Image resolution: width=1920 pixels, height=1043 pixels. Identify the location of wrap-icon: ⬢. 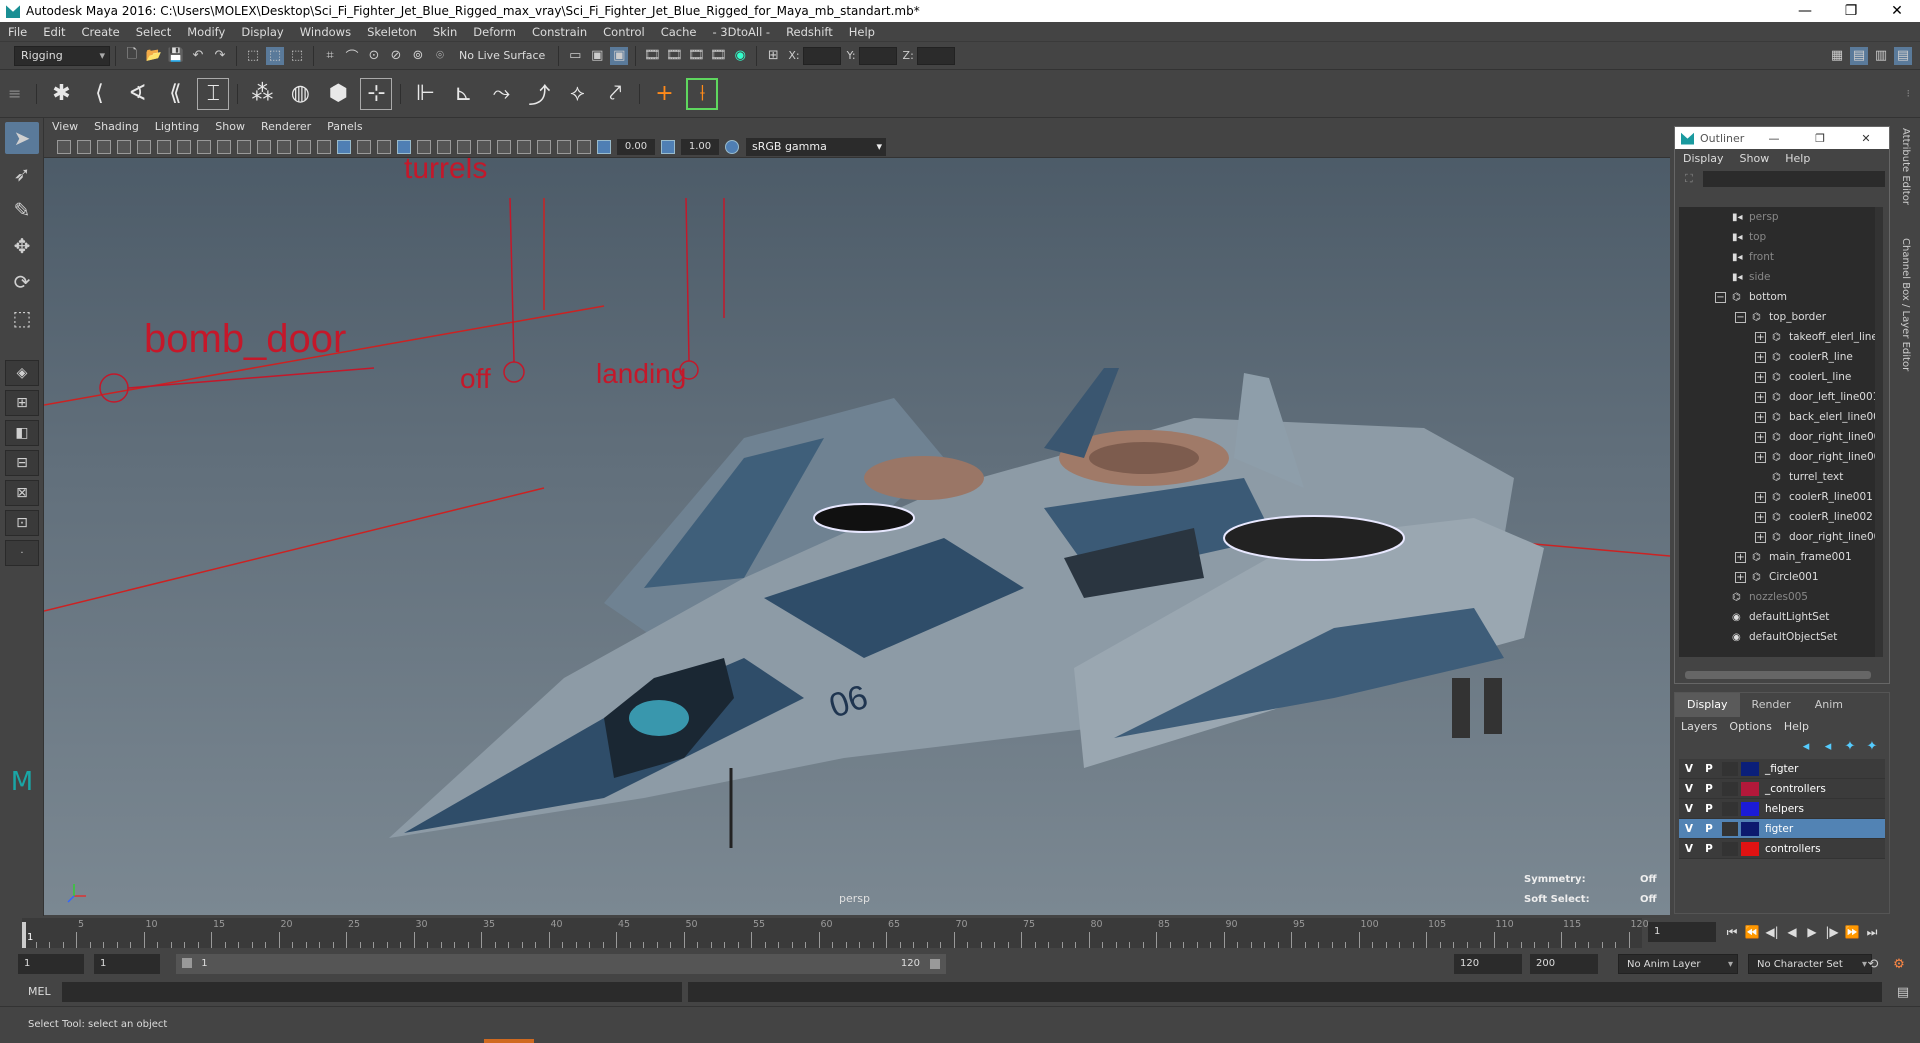
(338, 94).